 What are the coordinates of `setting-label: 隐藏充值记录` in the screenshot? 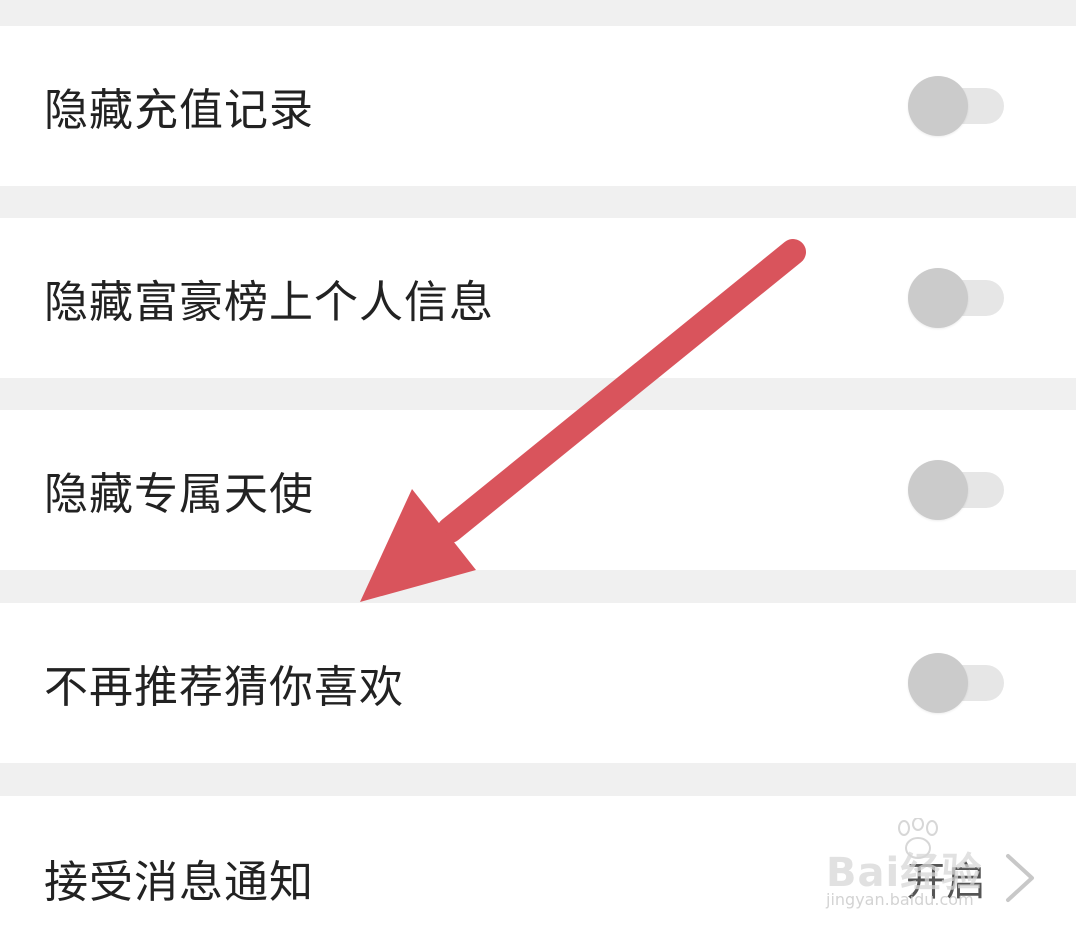 It's located at (179, 110).